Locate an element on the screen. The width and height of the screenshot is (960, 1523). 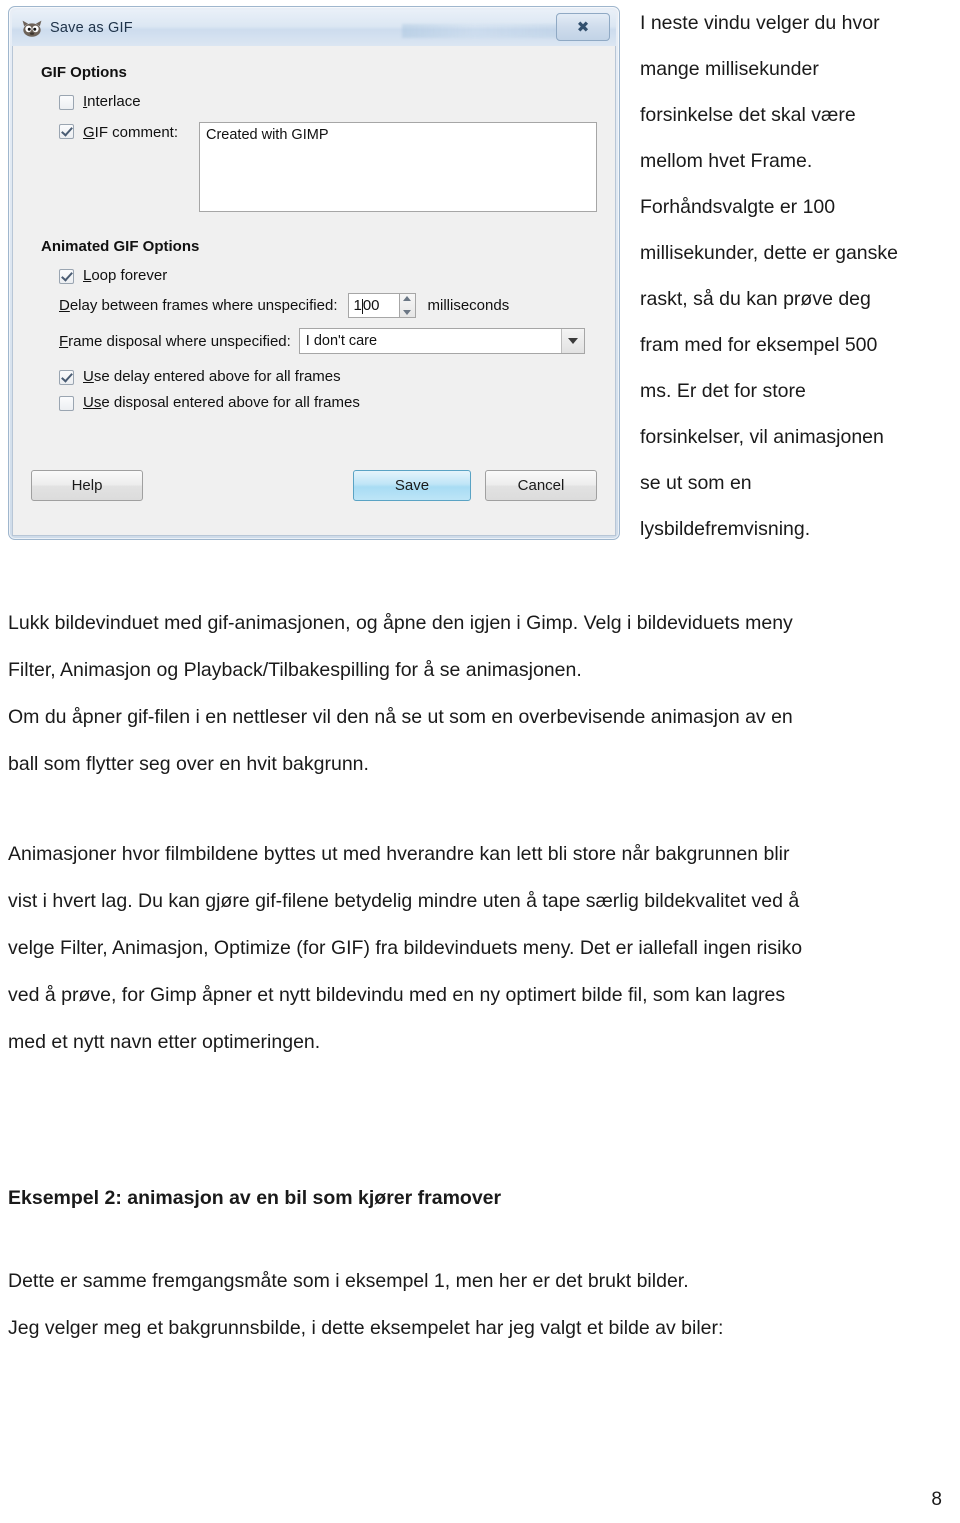
use-disposal-all-checkbox is located at coordinates (66, 403).